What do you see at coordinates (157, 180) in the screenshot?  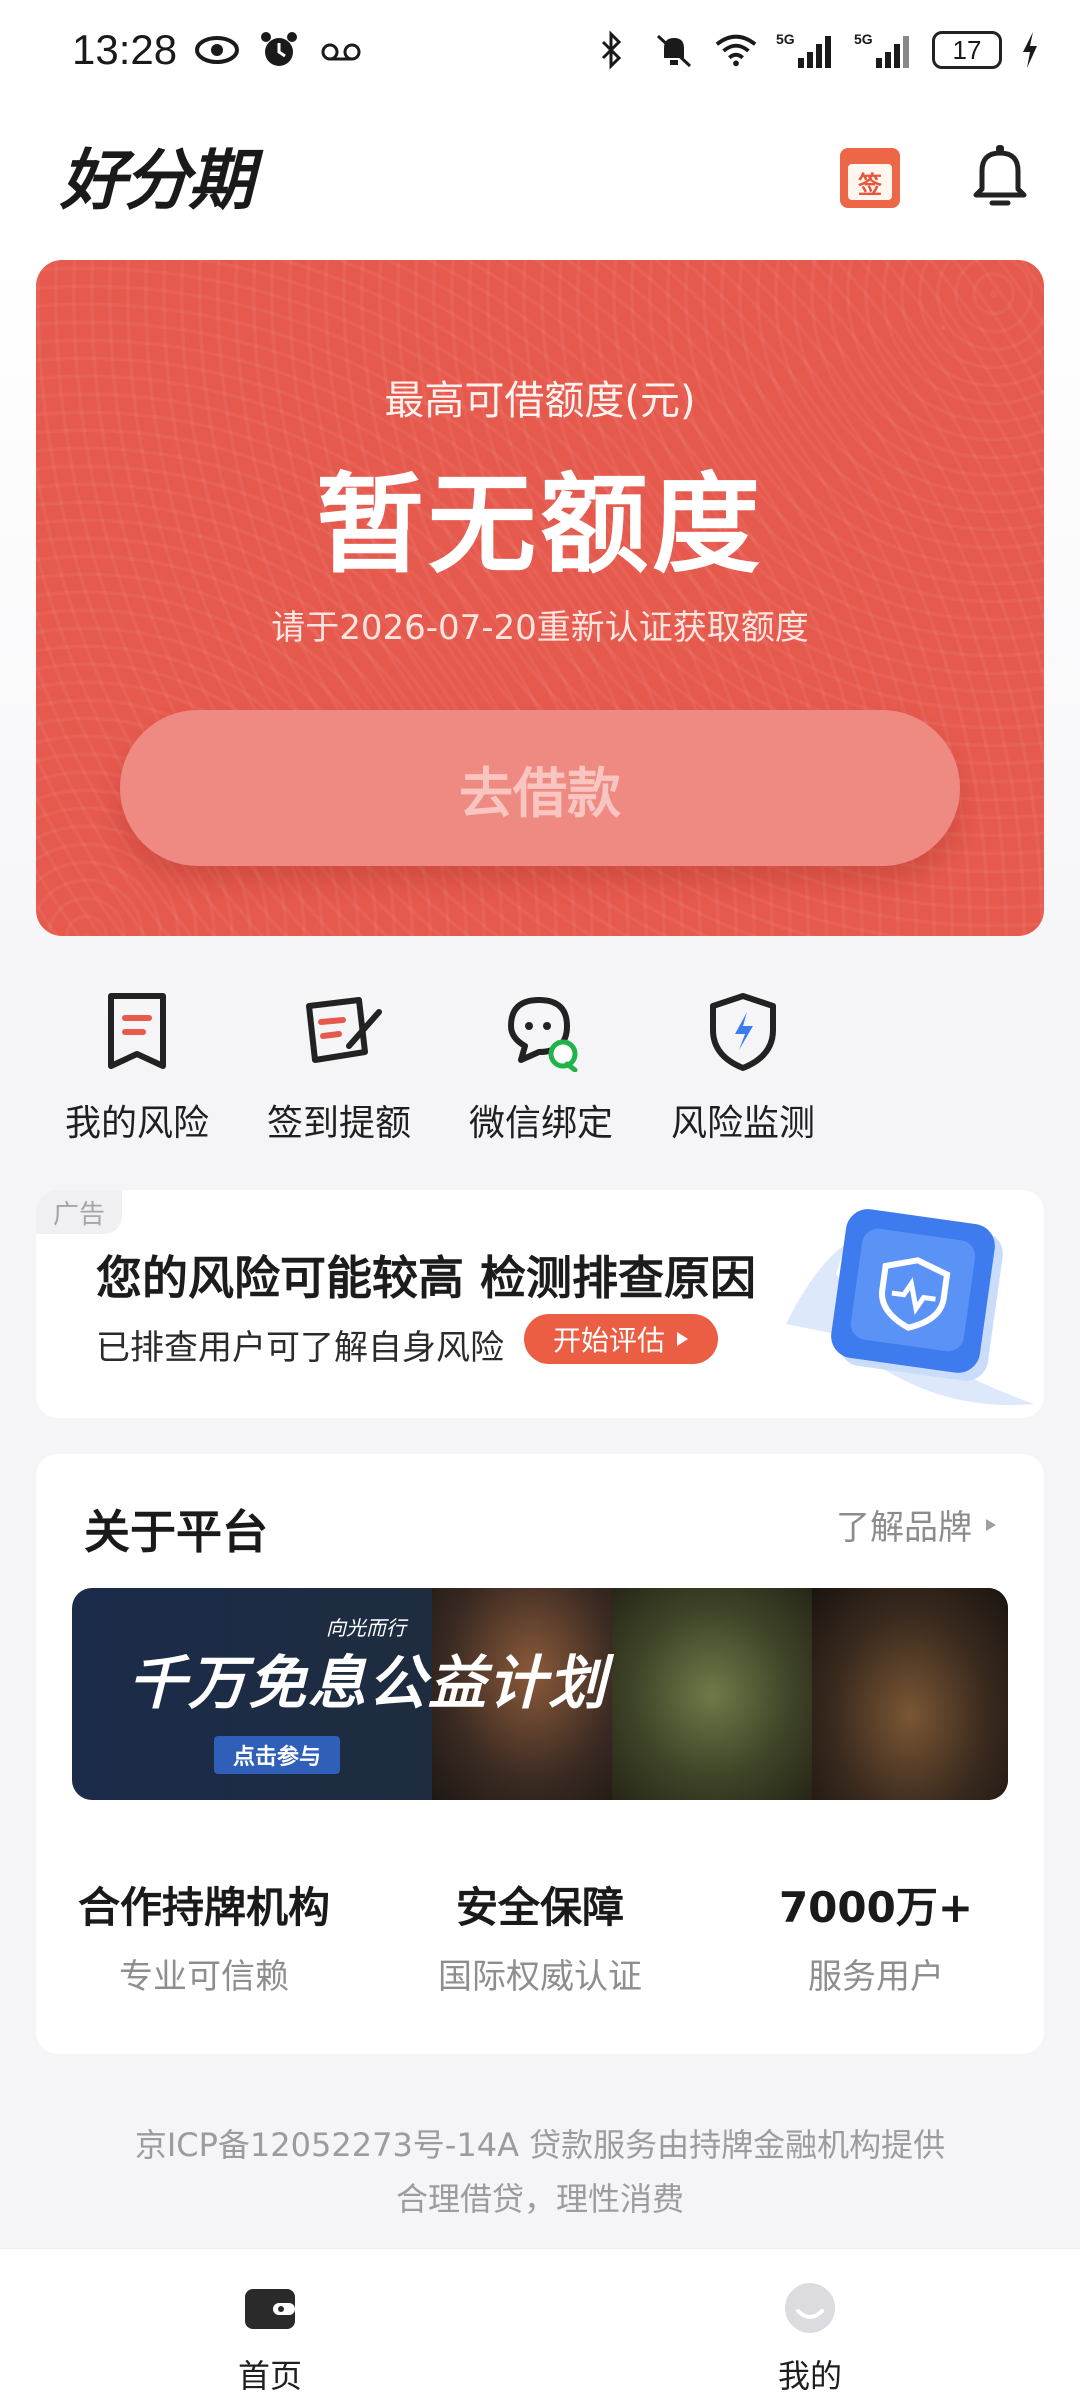 I see `app-logo: 好分期` at bounding box center [157, 180].